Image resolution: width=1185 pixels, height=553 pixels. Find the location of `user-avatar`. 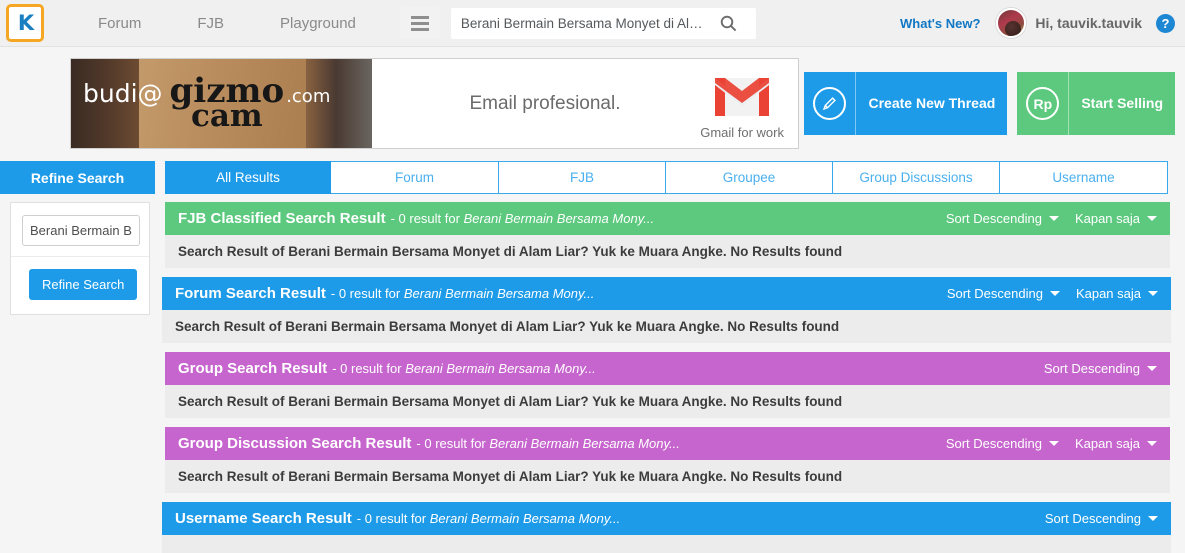

user-avatar is located at coordinates (1011, 23).